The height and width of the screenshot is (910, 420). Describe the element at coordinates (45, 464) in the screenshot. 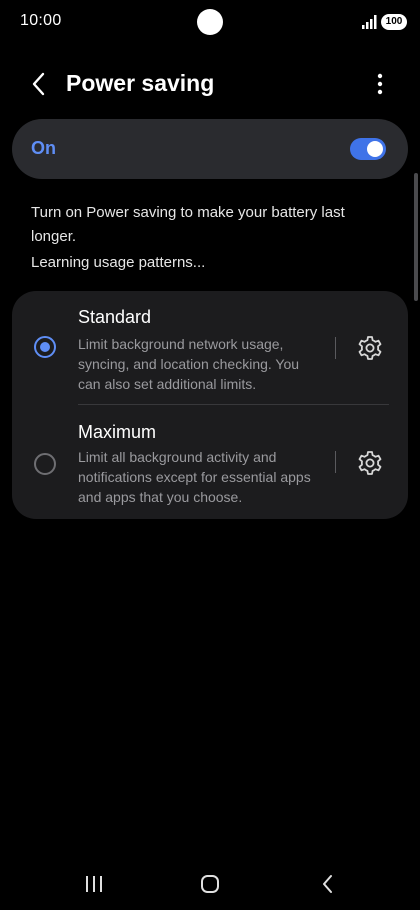

I see `radio-maximum` at that location.